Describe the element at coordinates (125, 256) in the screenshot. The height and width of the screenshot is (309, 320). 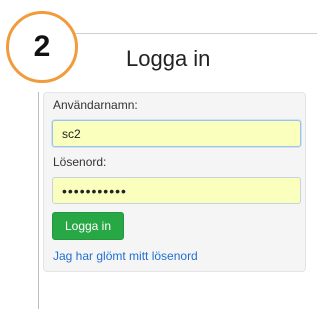
I see `forgot-password-link: Jag har glömt mitt lösenord` at that location.